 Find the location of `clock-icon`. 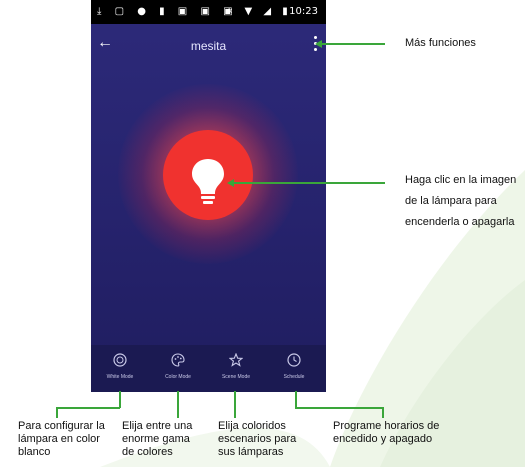

clock-icon is located at coordinates (294, 360).